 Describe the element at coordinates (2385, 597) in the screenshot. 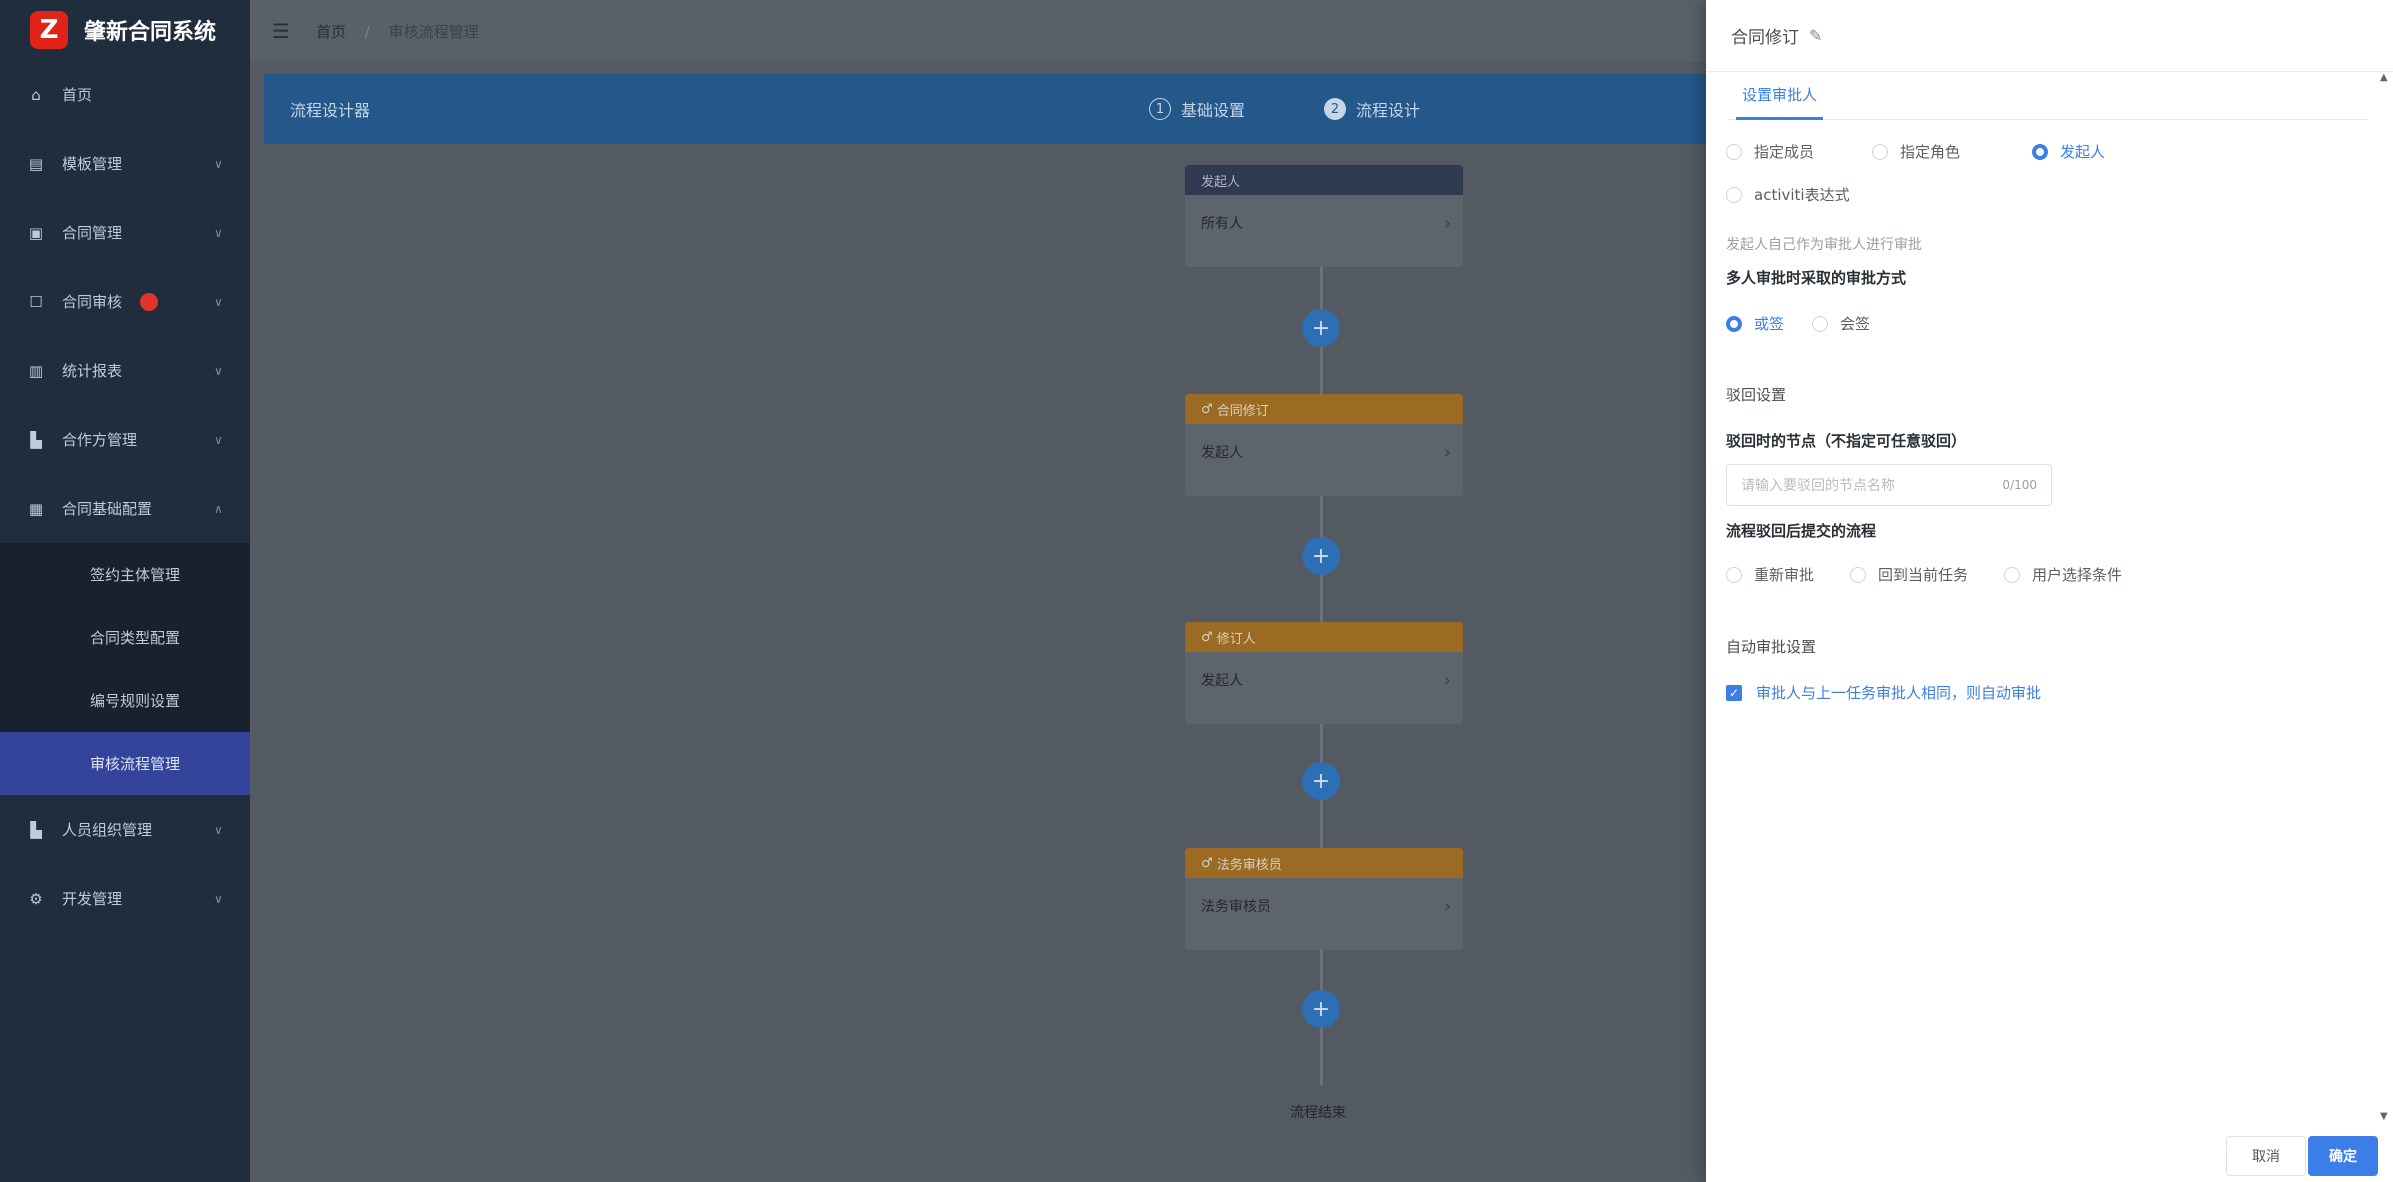

I see `drawer-scrollbar: ▲ ▼` at that location.